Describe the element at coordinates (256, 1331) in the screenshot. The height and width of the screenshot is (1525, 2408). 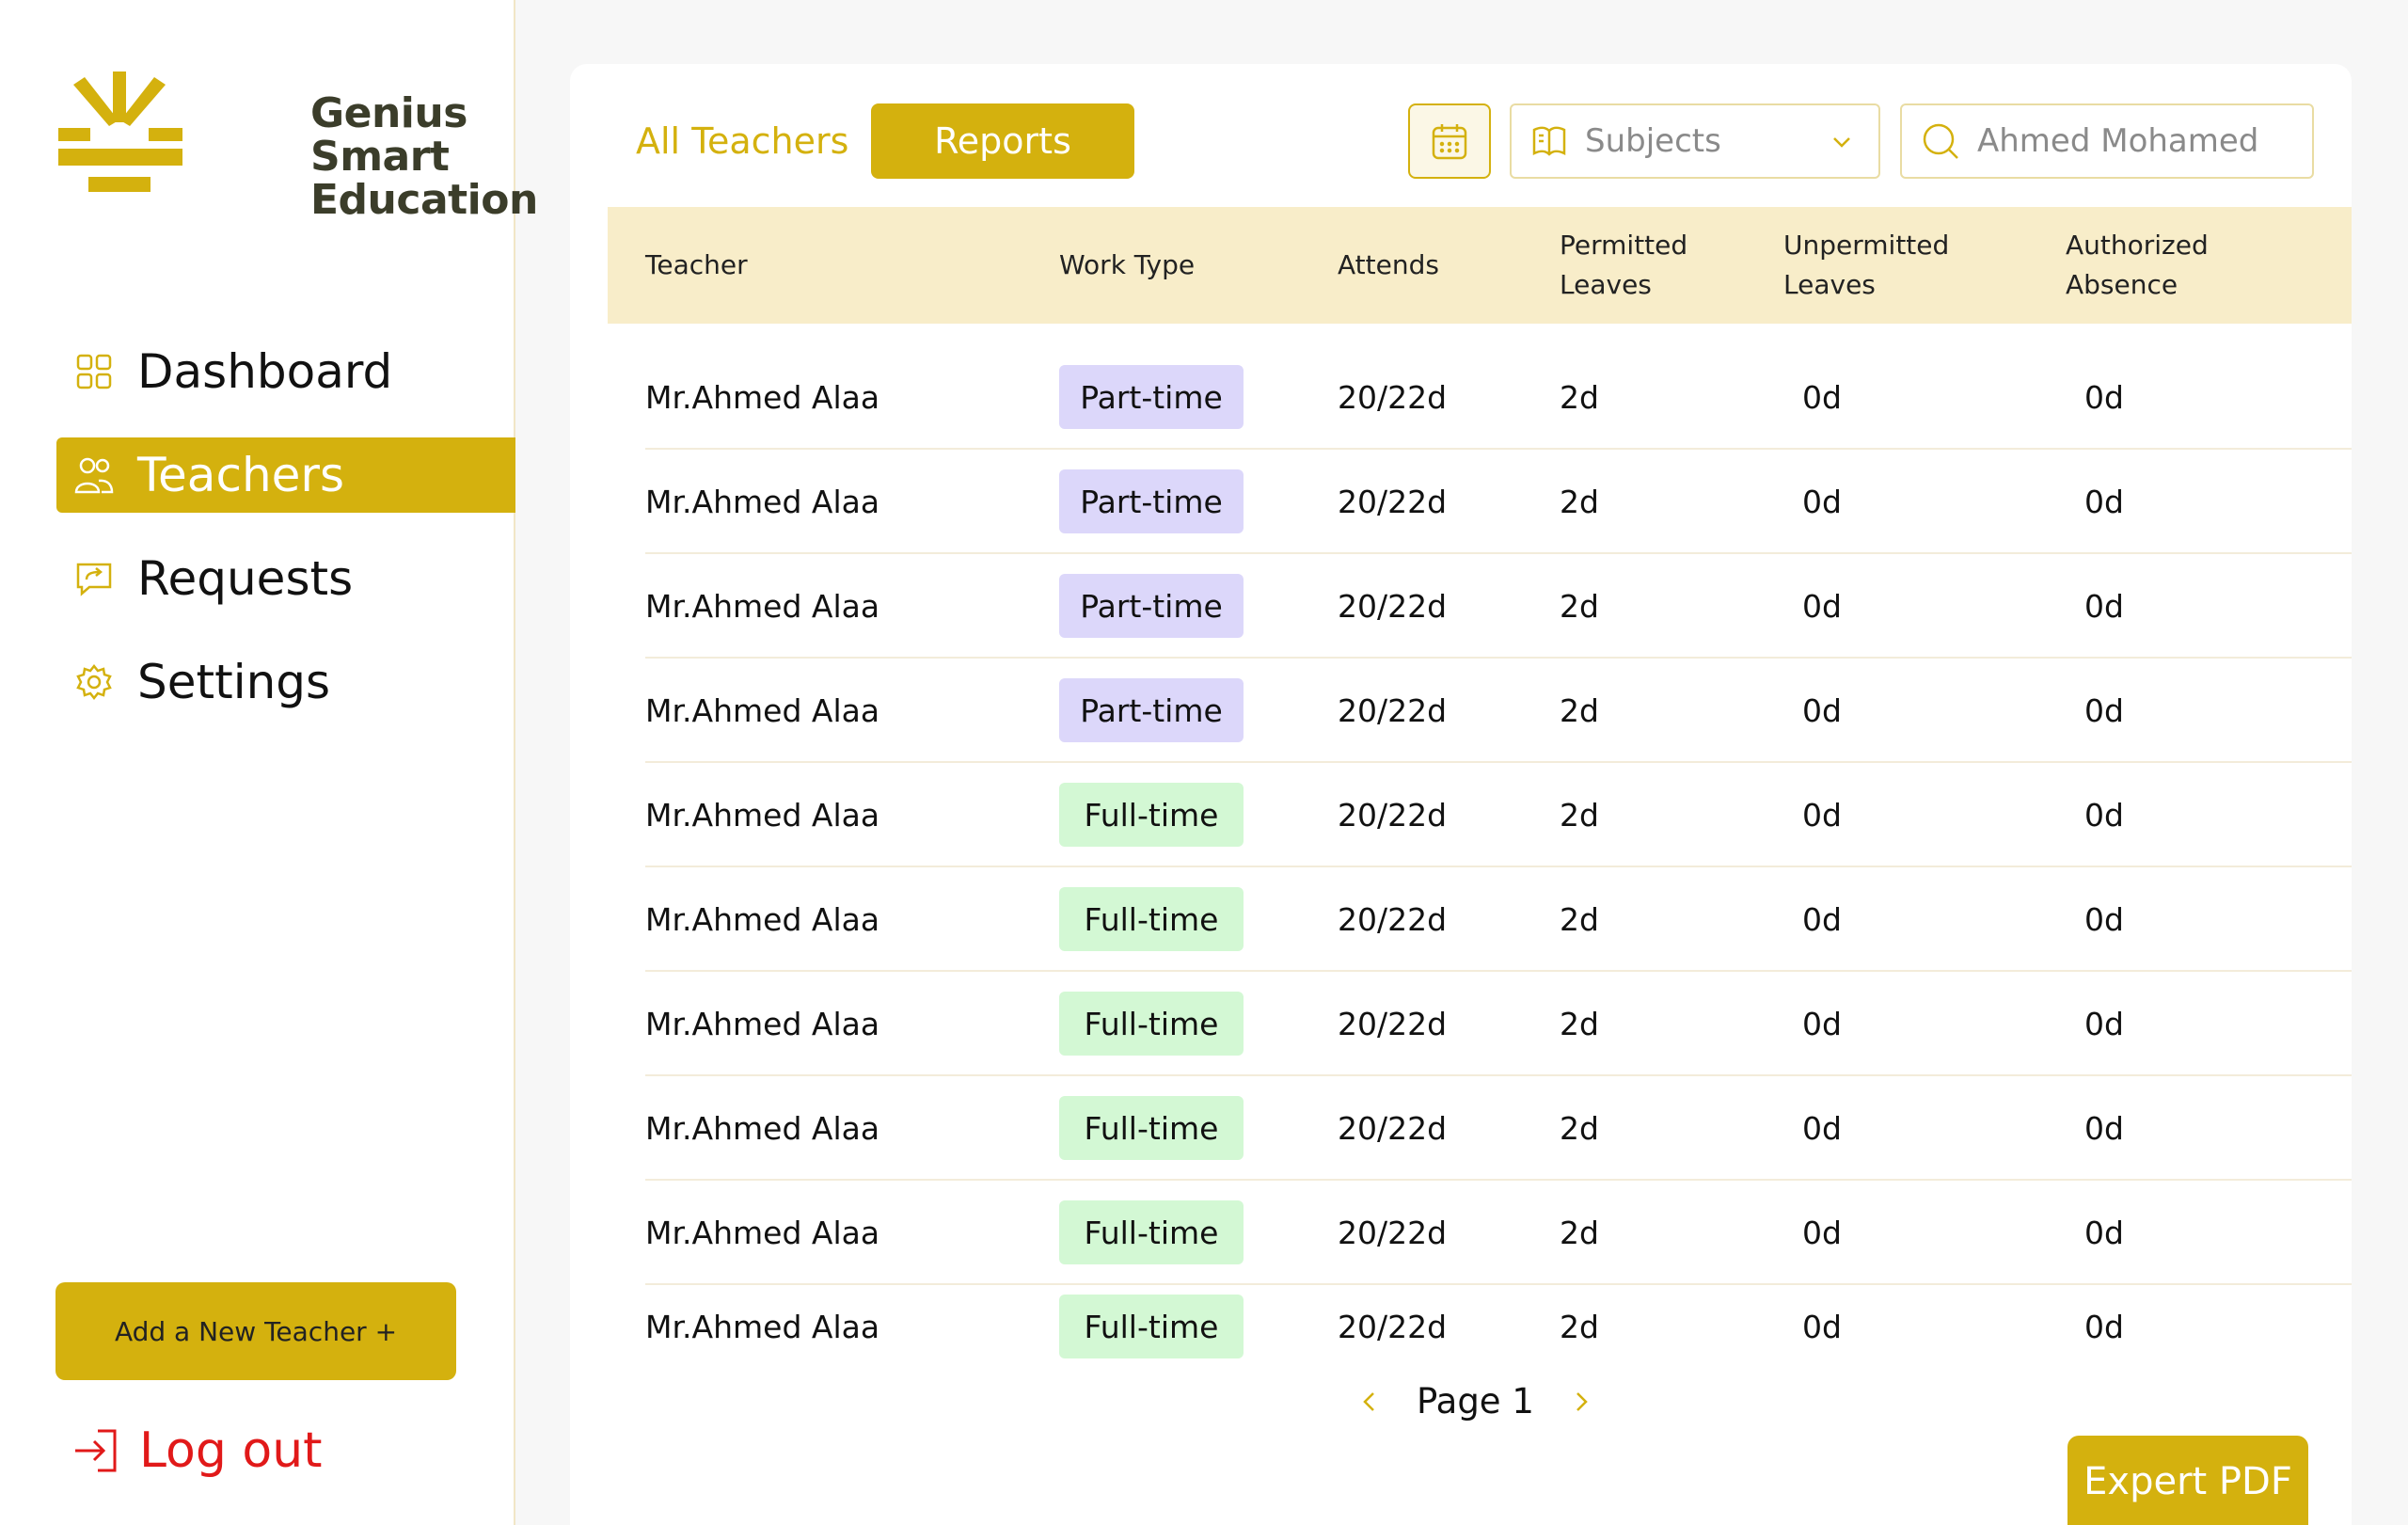
I see `add-teacher-button: Add a New Teacher +` at that location.